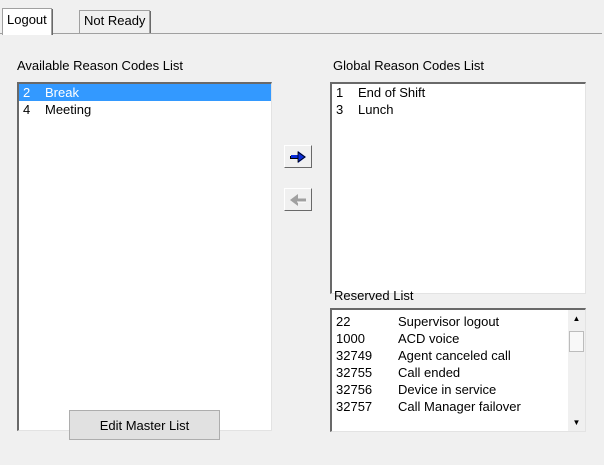 The height and width of the screenshot is (465, 604). What do you see at coordinates (27, 92) in the screenshot?
I see `item-code: 2` at bounding box center [27, 92].